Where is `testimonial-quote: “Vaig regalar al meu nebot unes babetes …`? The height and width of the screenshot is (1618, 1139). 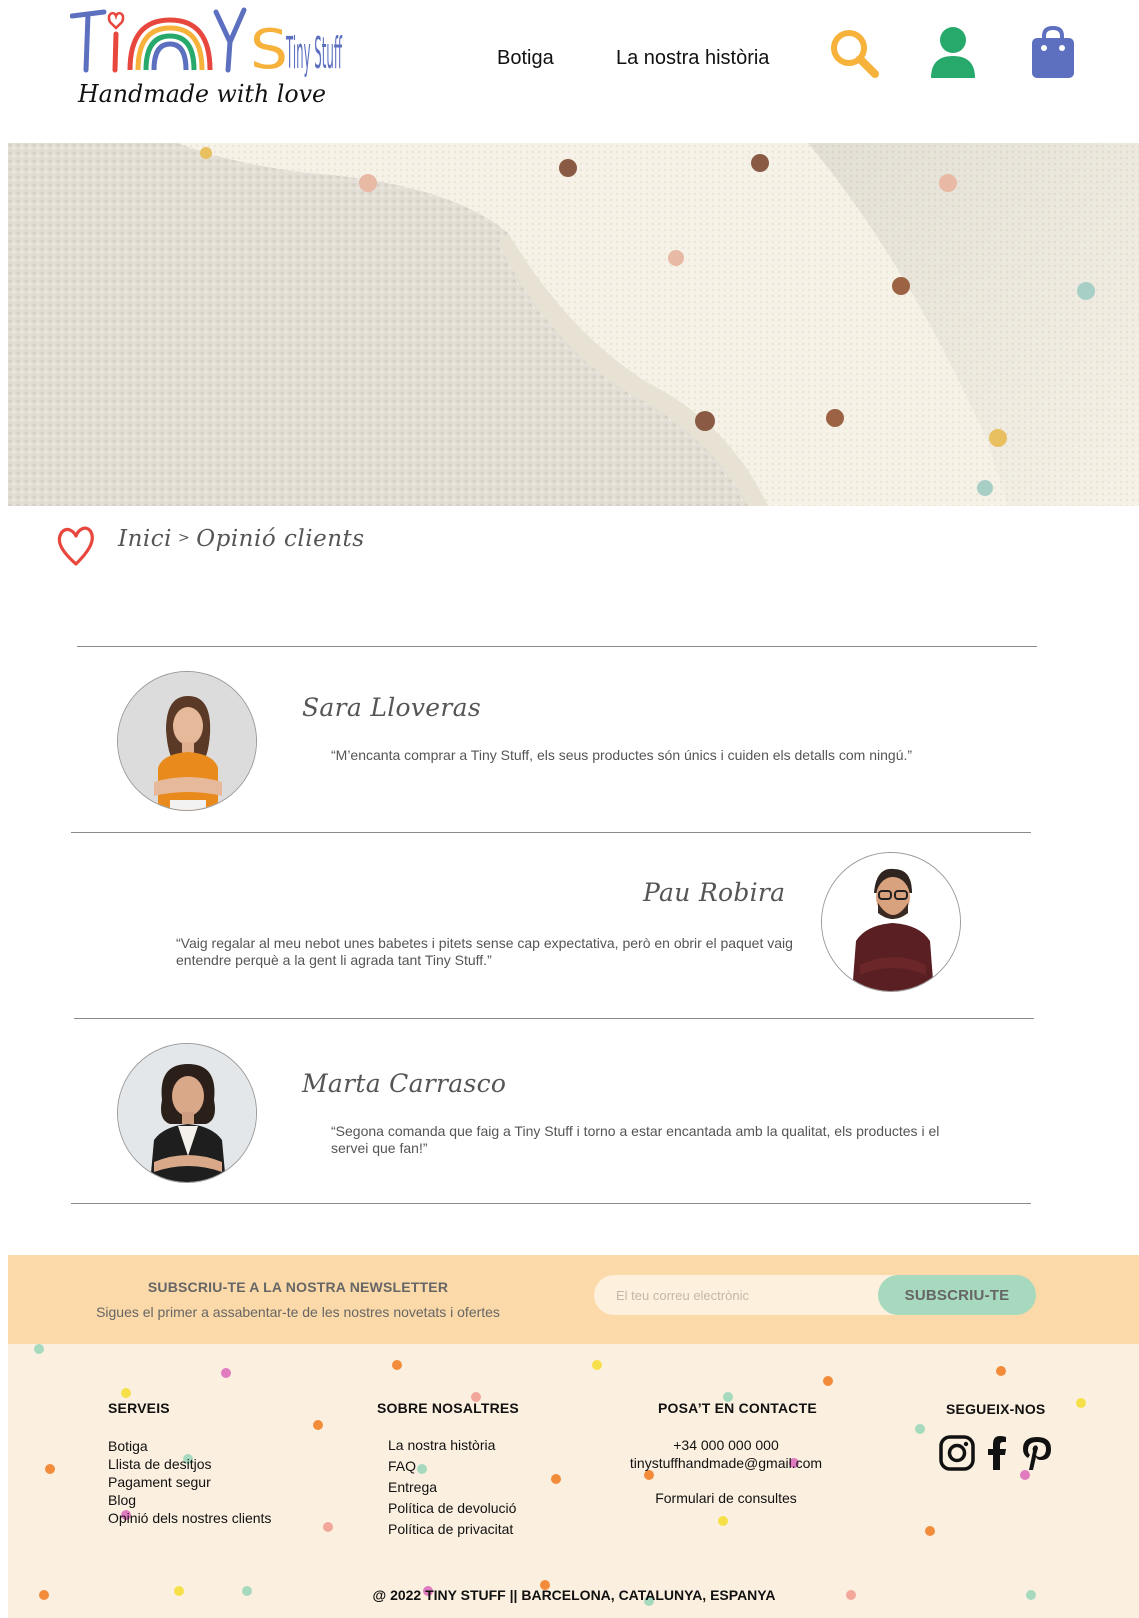
testimonial-quote: “Vaig regalar al meu nebot unes babetes … is located at coordinates (484, 951).